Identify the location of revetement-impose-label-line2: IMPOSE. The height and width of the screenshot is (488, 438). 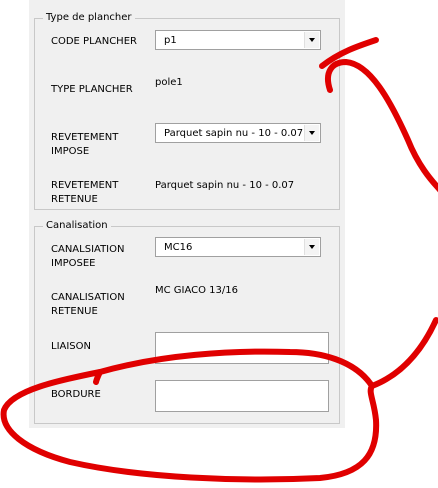
(70, 151).